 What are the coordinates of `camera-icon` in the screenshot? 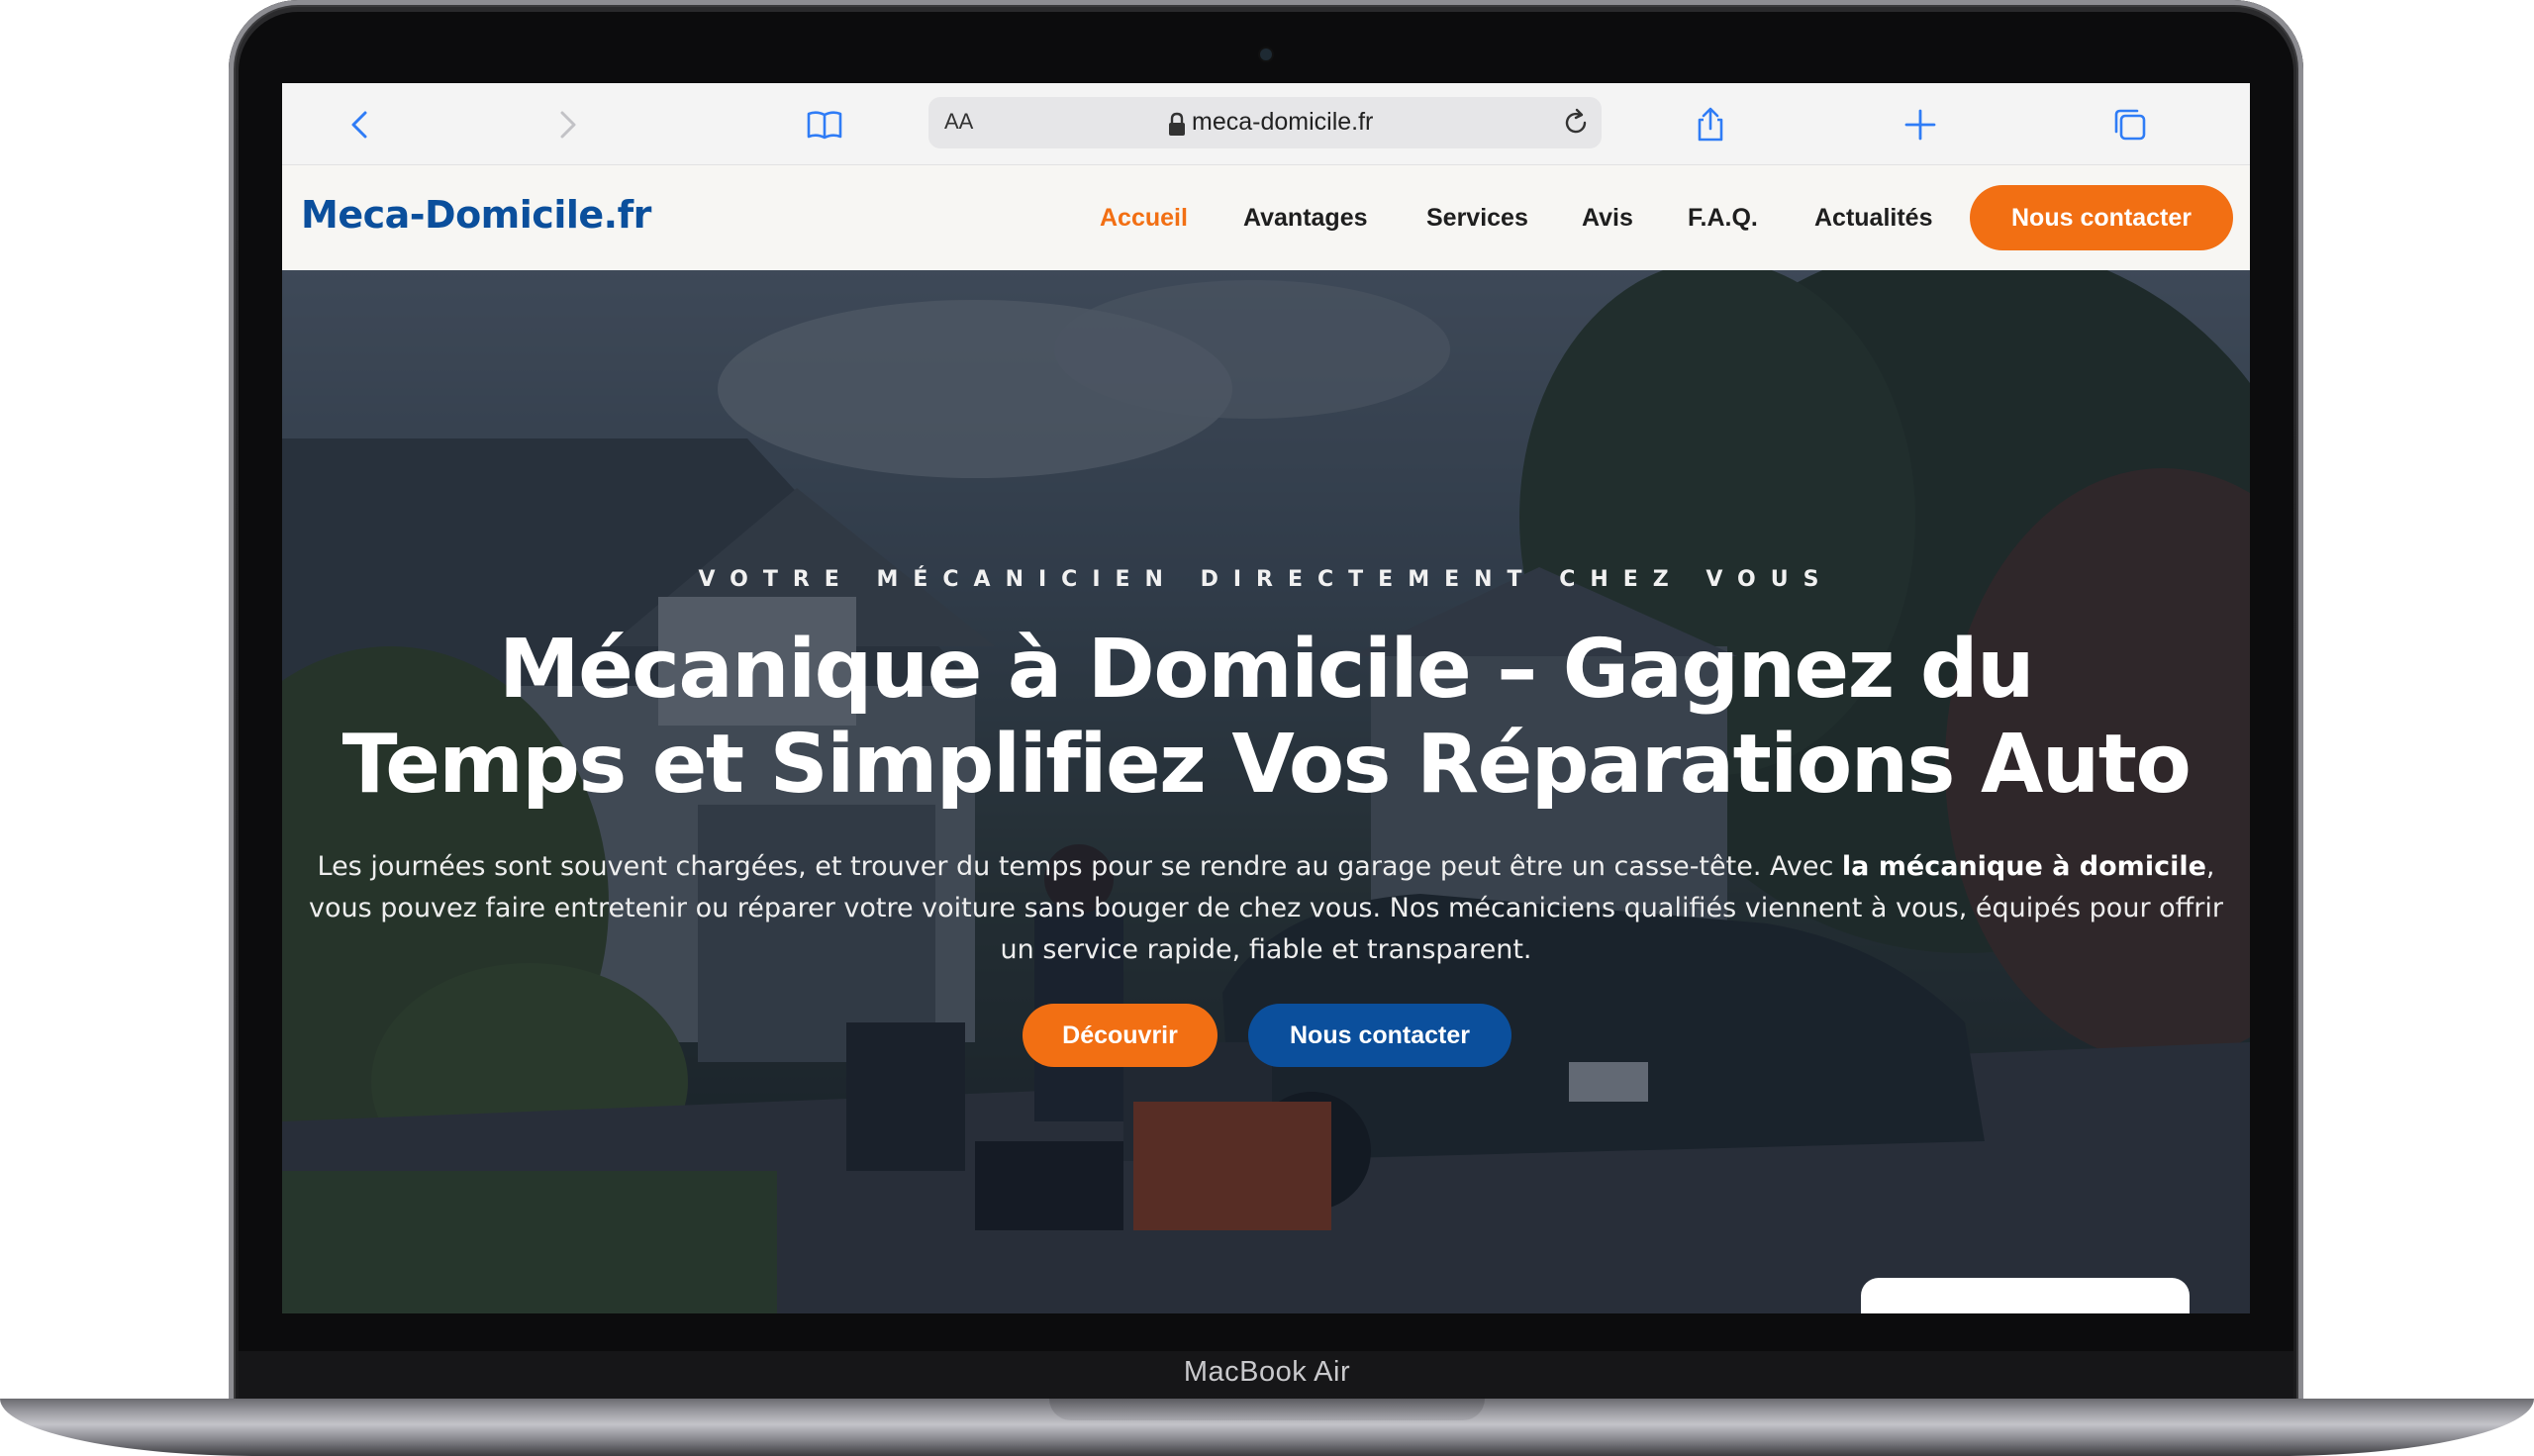 It's located at (1266, 54).